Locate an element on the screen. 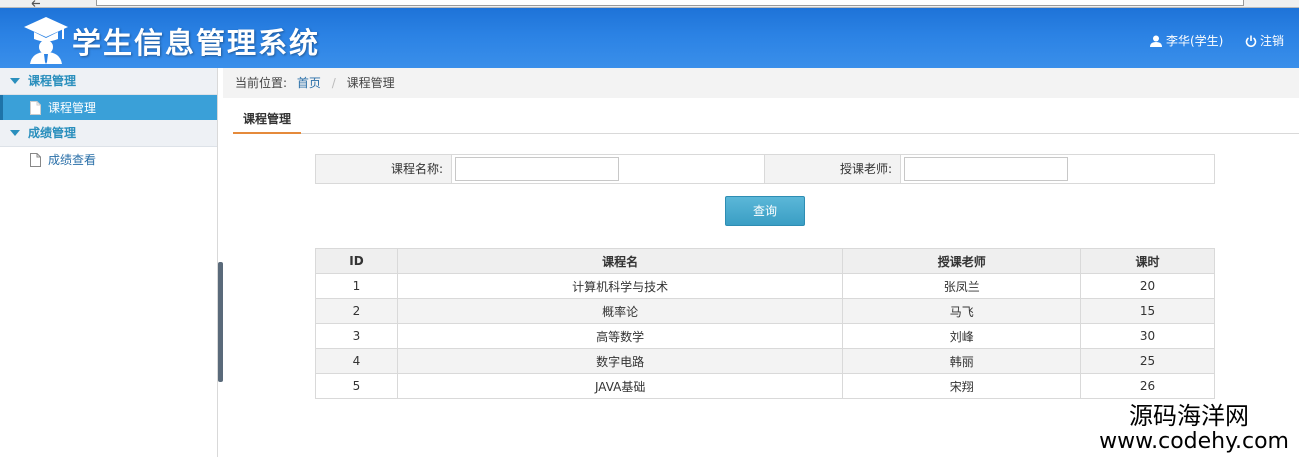 Image resolution: width=1299 pixels, height=457 pixels. cell-course-name: 高等数学 is located at coordinates (620, 336).